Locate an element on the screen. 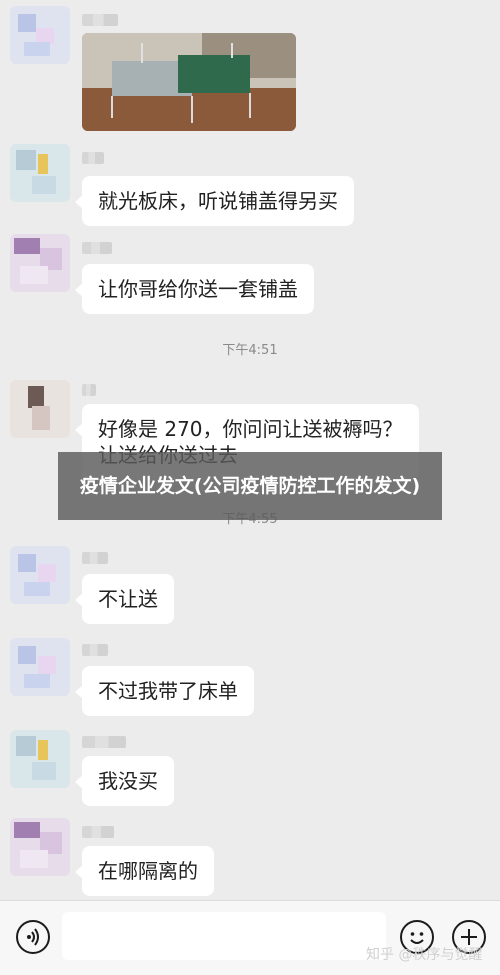 This screenshot has height=975, width=500. timestamp: 下午4:51 is located at coordinates (250, 350).